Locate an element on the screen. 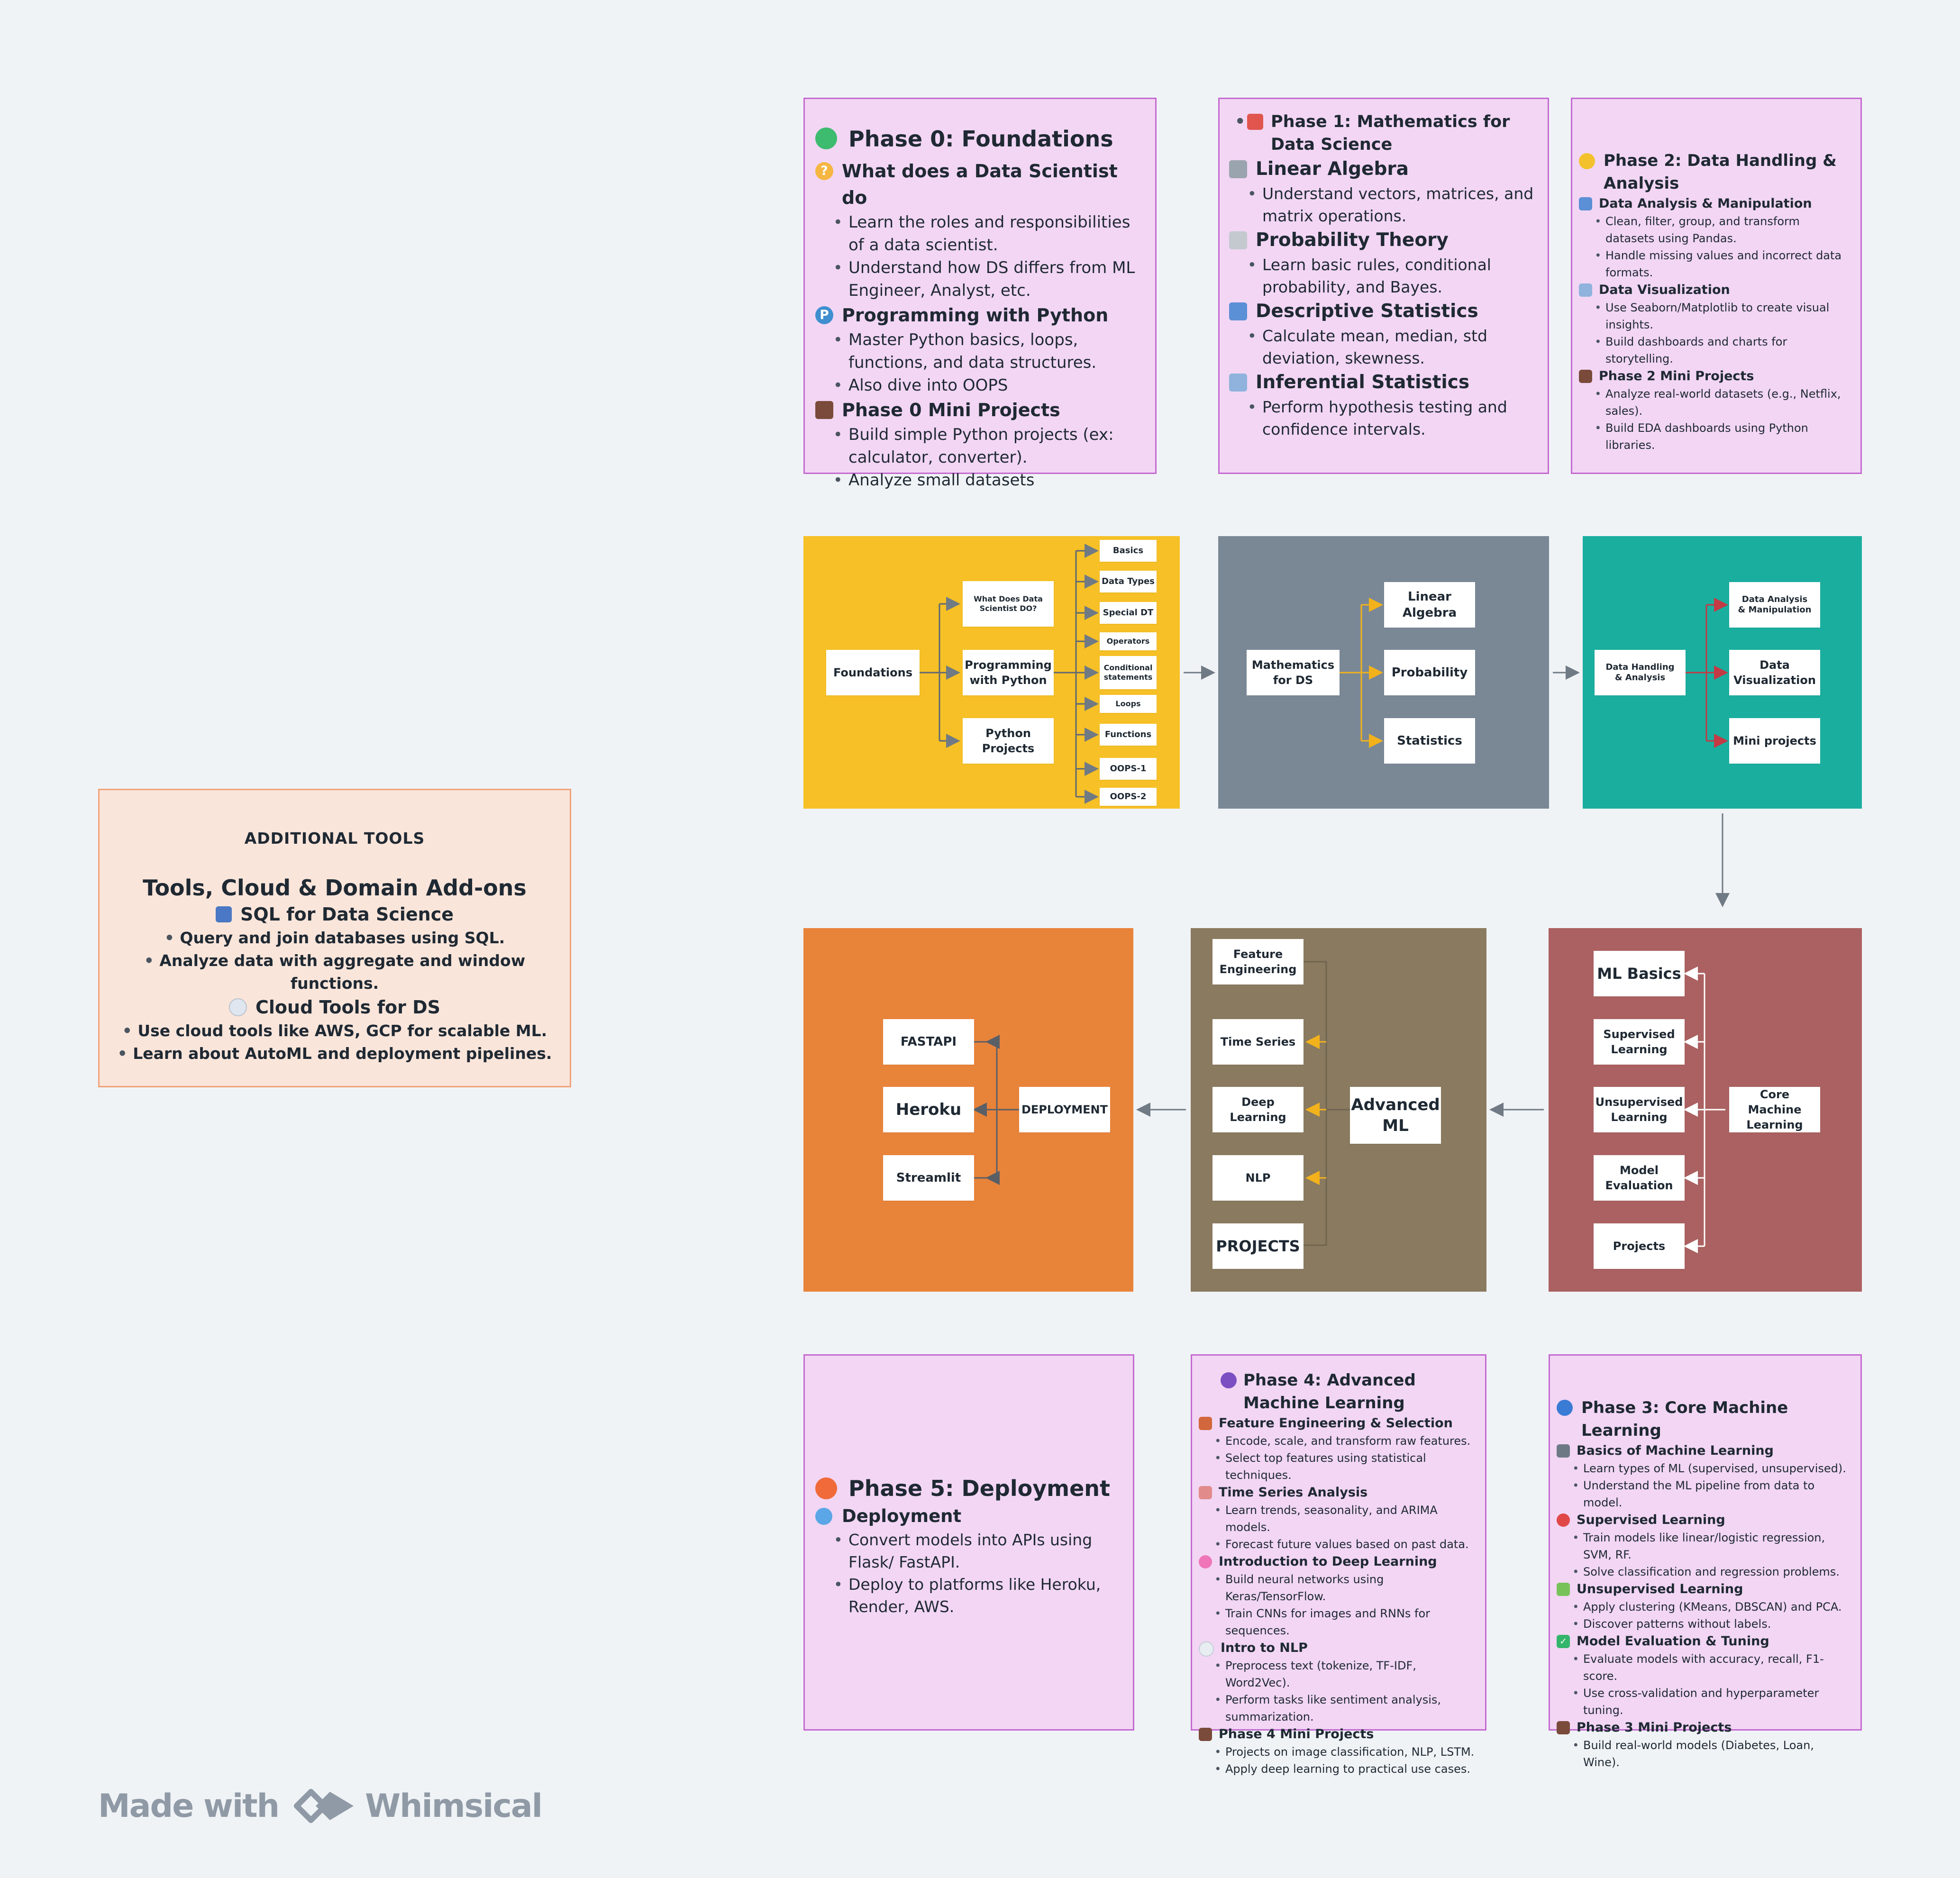  python-icon: P is located at coordinates (824, 315).